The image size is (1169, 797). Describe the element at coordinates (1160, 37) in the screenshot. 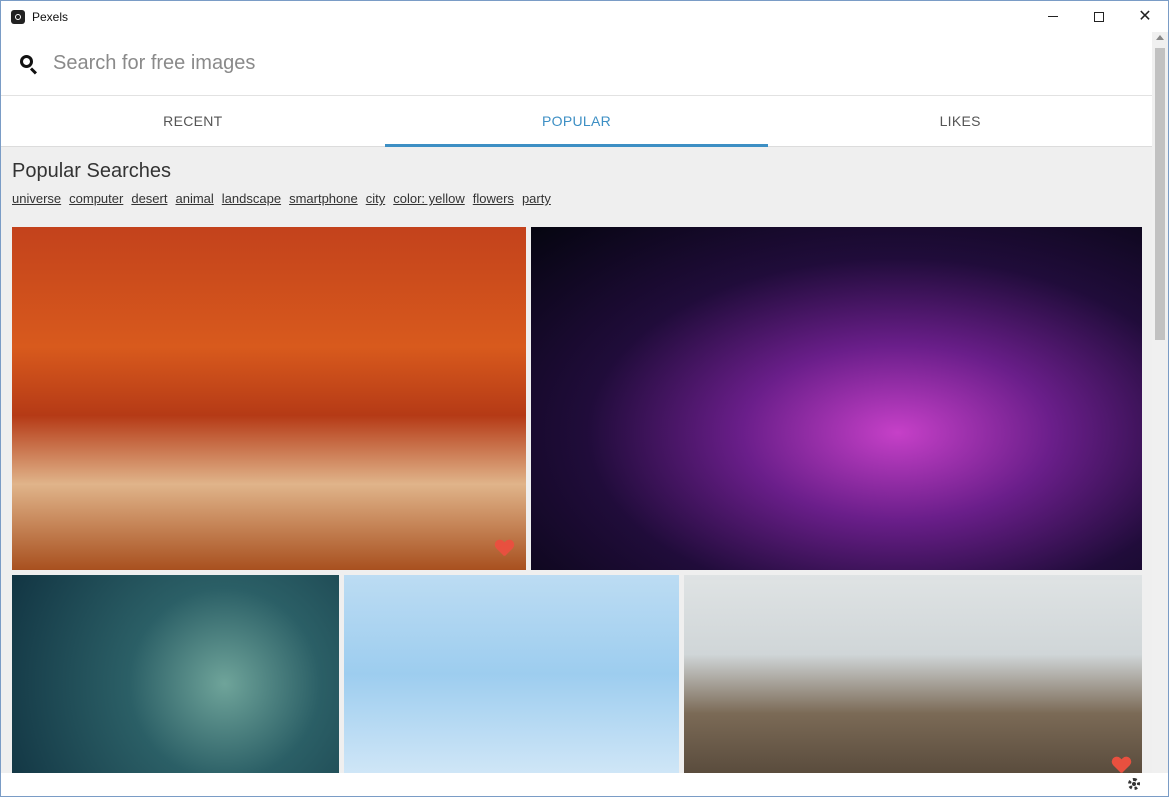

I see `scroll-up-icon` at that location.